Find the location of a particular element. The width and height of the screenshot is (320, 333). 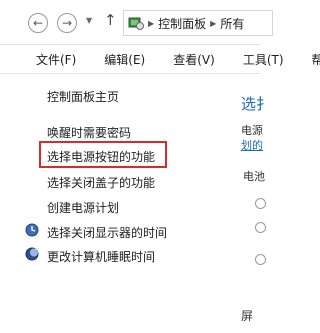

sidebar-item-sleep-time: 更改计算机睡眠时间 is located at coordinates (101, 256).